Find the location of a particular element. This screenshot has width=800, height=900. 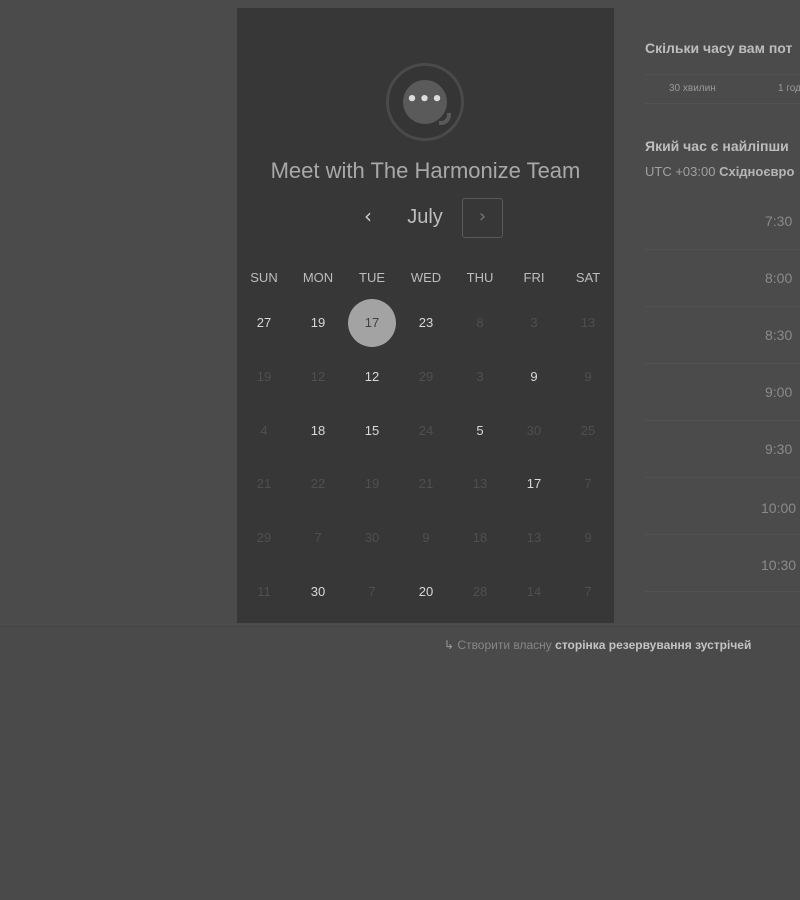

time-slot: 8:00 is located at coordinates (722, 278).